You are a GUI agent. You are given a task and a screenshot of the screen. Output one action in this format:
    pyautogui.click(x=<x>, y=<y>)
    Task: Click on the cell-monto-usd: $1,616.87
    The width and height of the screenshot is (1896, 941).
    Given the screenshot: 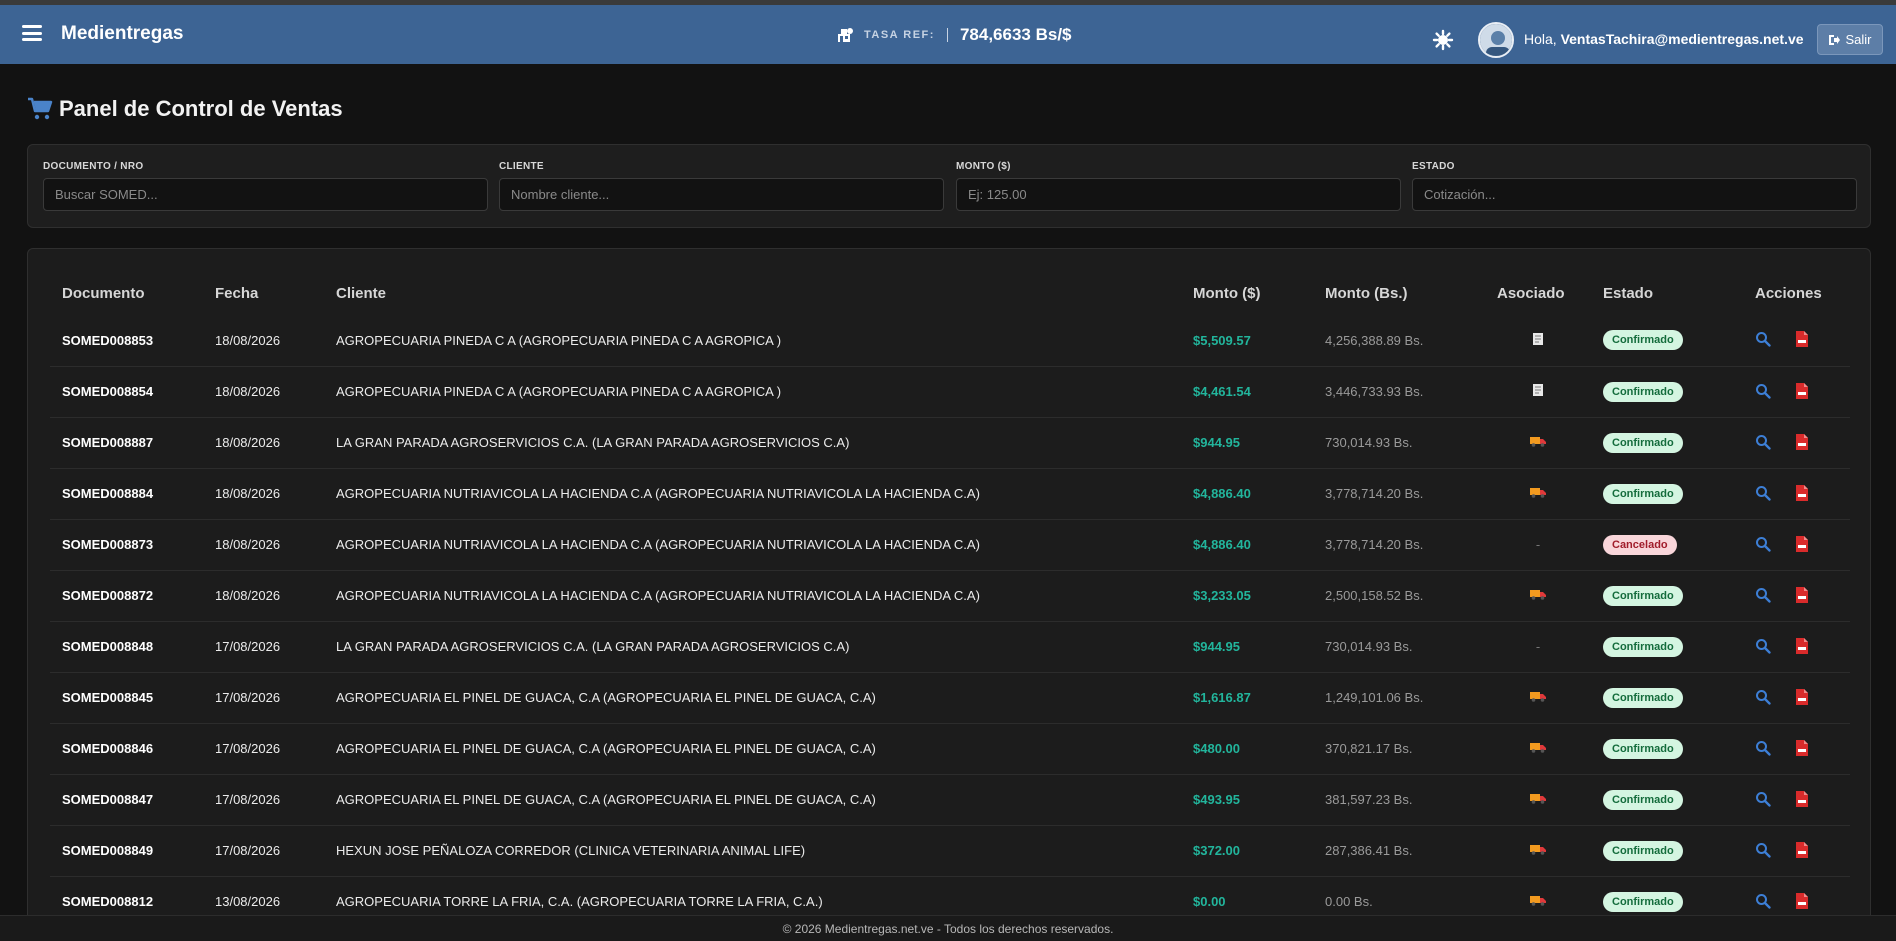 What is the action you would take?
    pyautogui.click(x=1247, y=698)
    